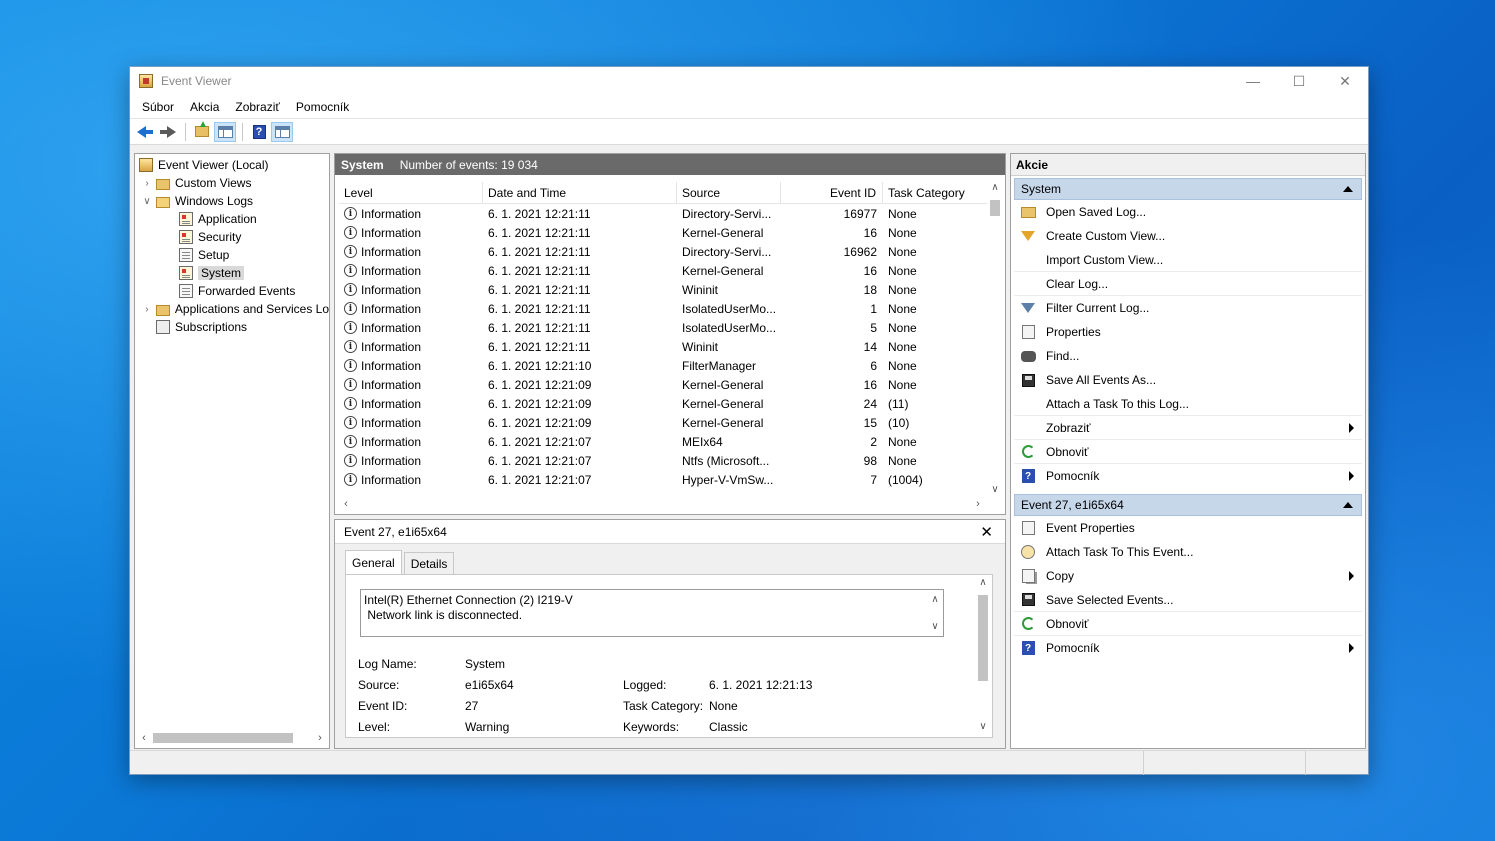 This screenshot has width=1495, height=841. What do you see at coordinates (1188, 648) in the screenshot?
I see `action-help-event: ? Pomocník` at bounding box center [1188, 648].